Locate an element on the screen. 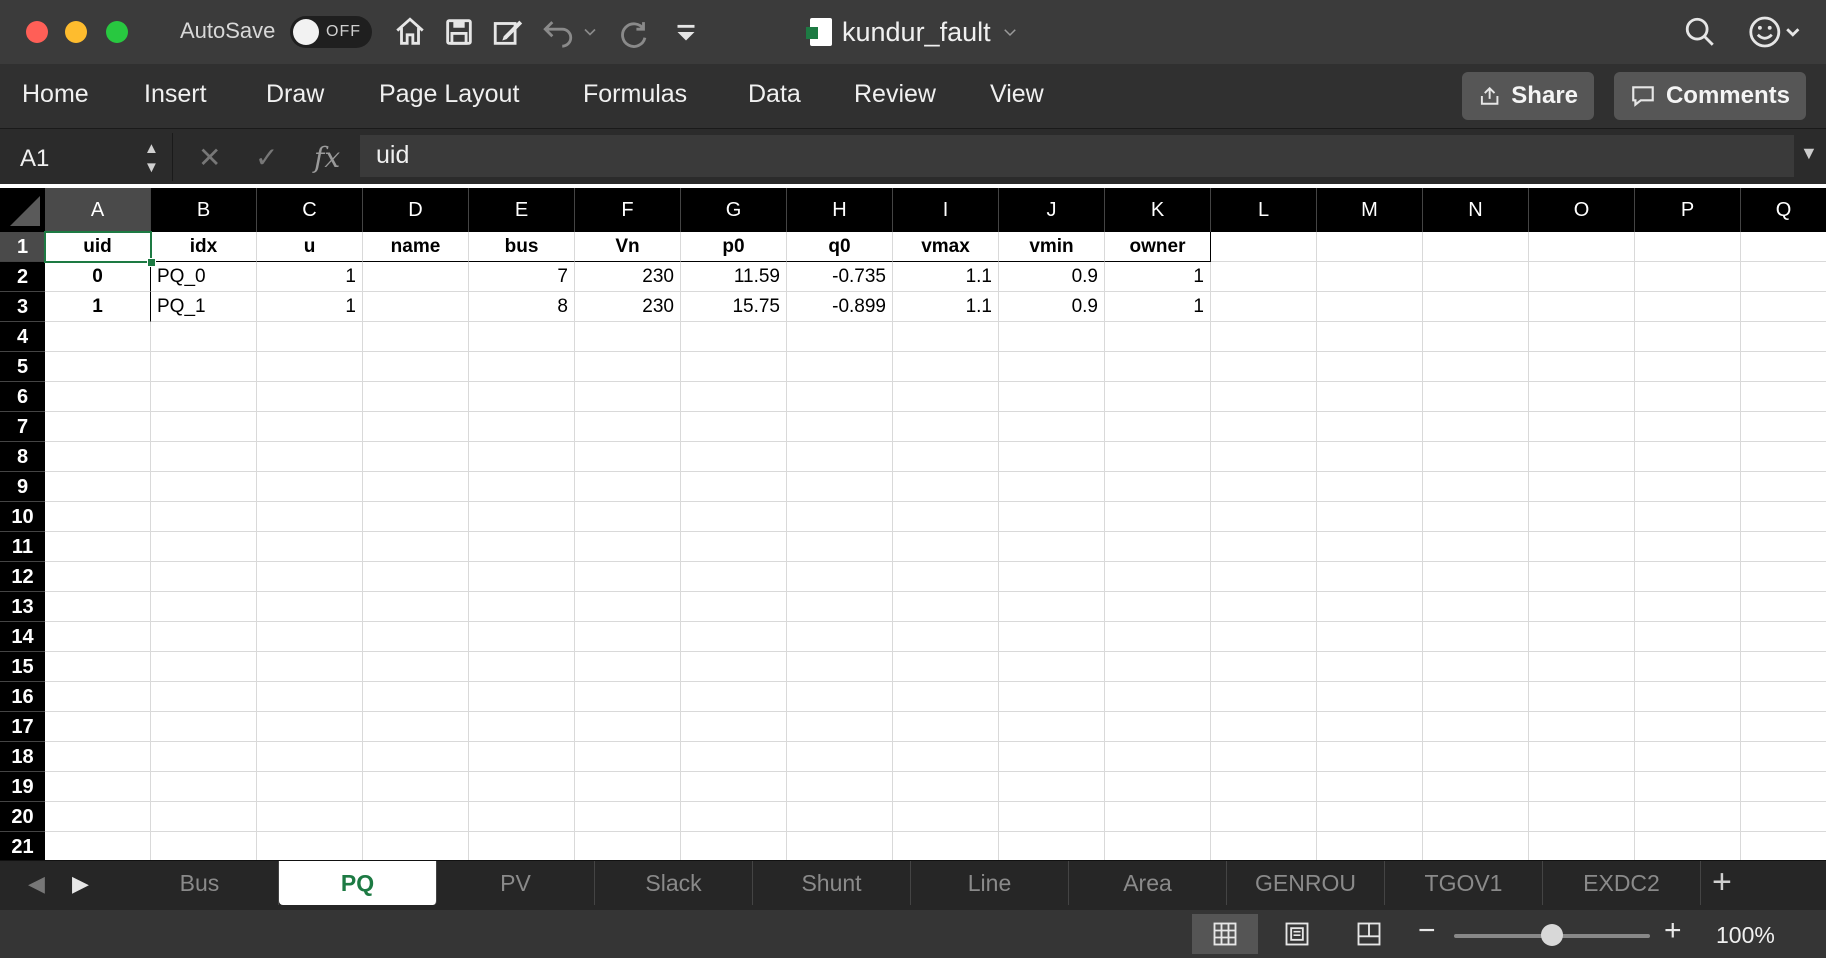 This screenshot has height=958, width=1826. cell-l7 is located at coordinates (1264, 427).